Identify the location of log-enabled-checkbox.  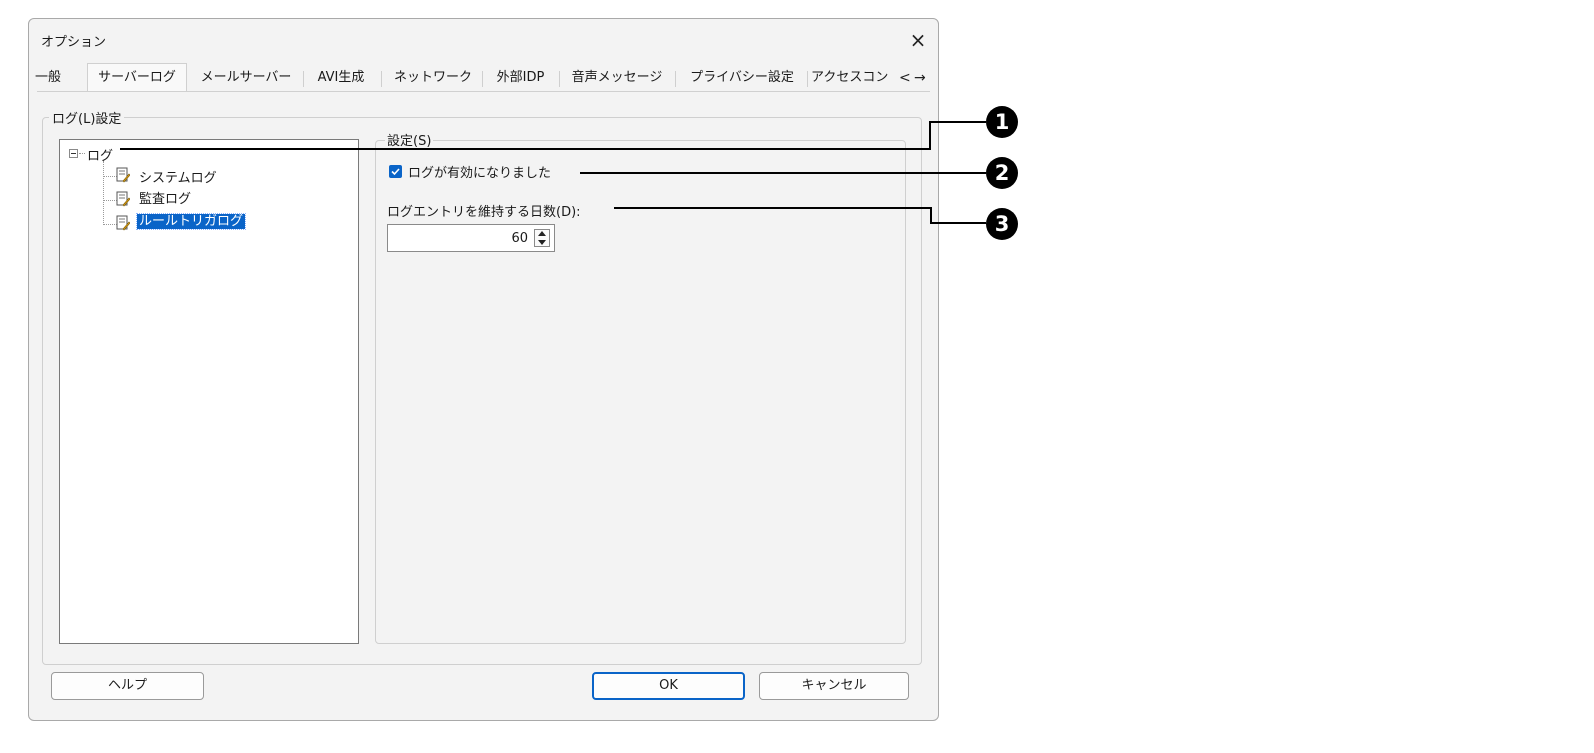
(395, 171).